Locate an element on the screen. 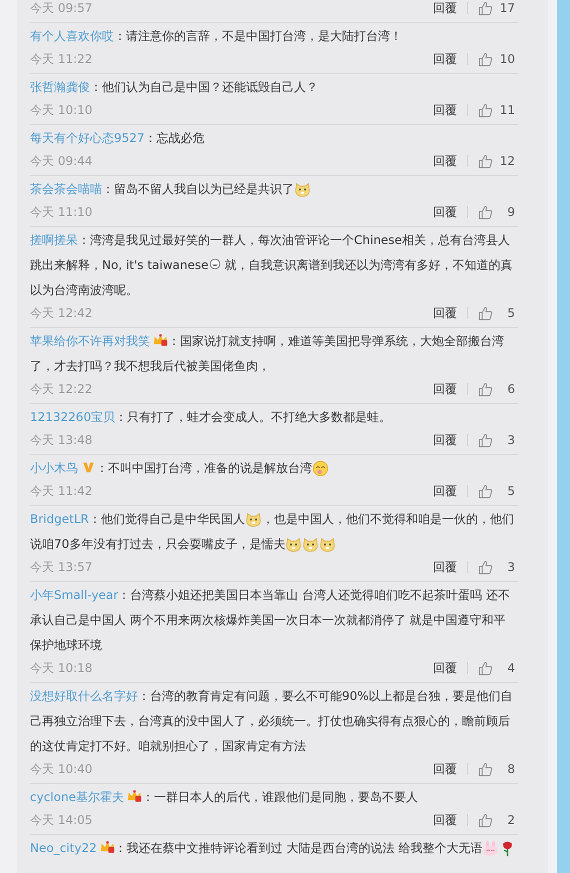  comment-text: Neo_city22 ：我还在蔡中文推特评论看到过 大陆是西台湾的说法 给我整个大无语 is located at coordinates (282, 848).